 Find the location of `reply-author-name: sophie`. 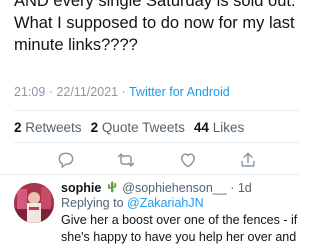

reply-author-name: sophie is located at coordinates (81, 188).